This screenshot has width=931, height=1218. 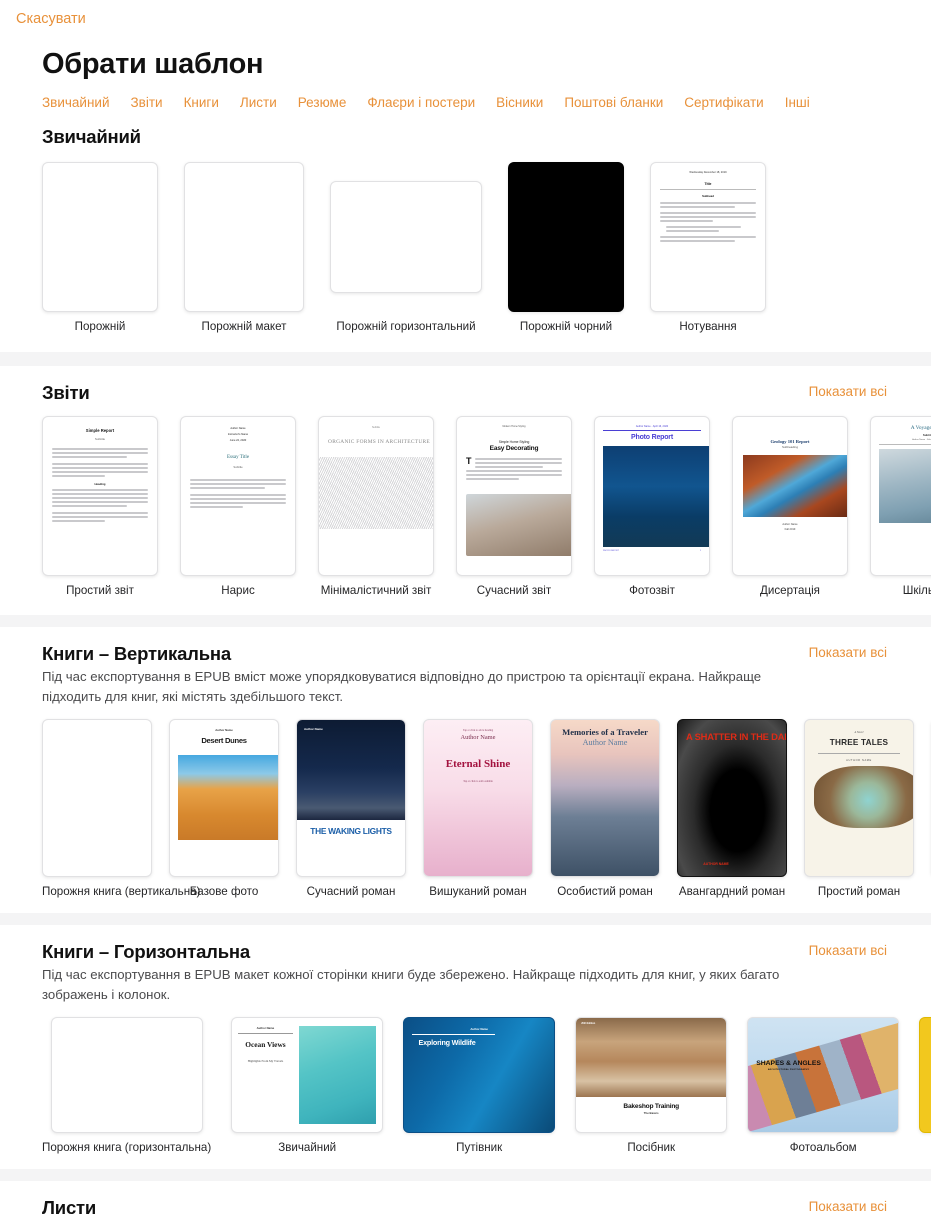 I want to click on template-thumbnail: Memories of a Traveler Author Name, so click(x=605, y=797).